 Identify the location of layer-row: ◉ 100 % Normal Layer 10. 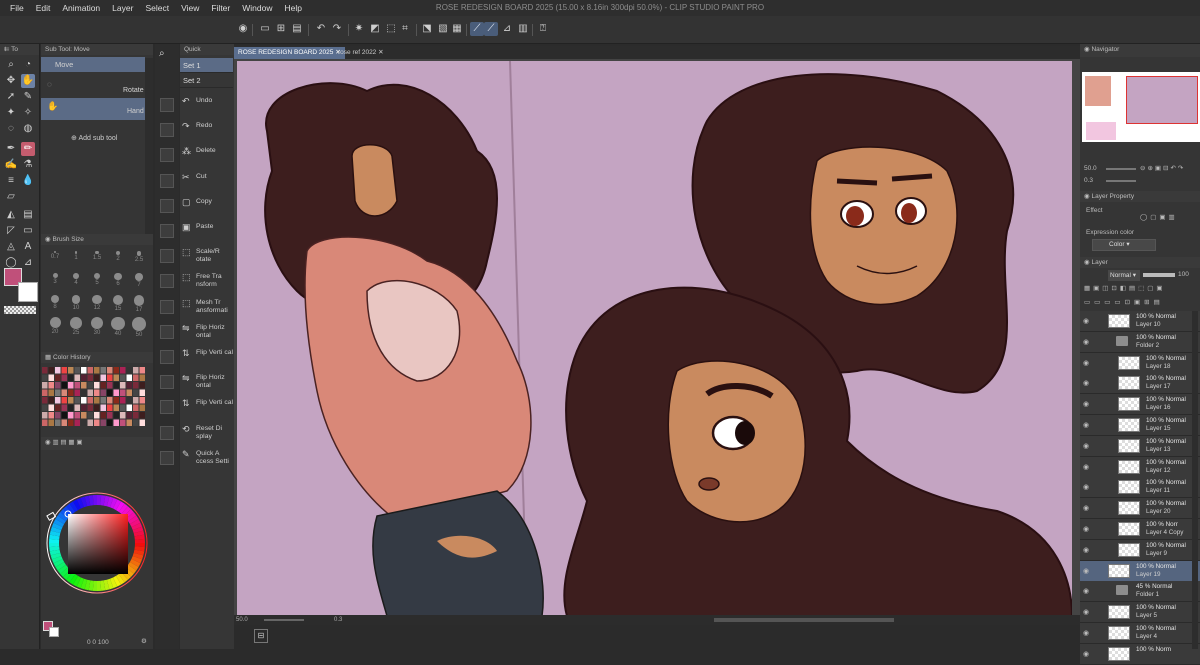
(1140, 321).